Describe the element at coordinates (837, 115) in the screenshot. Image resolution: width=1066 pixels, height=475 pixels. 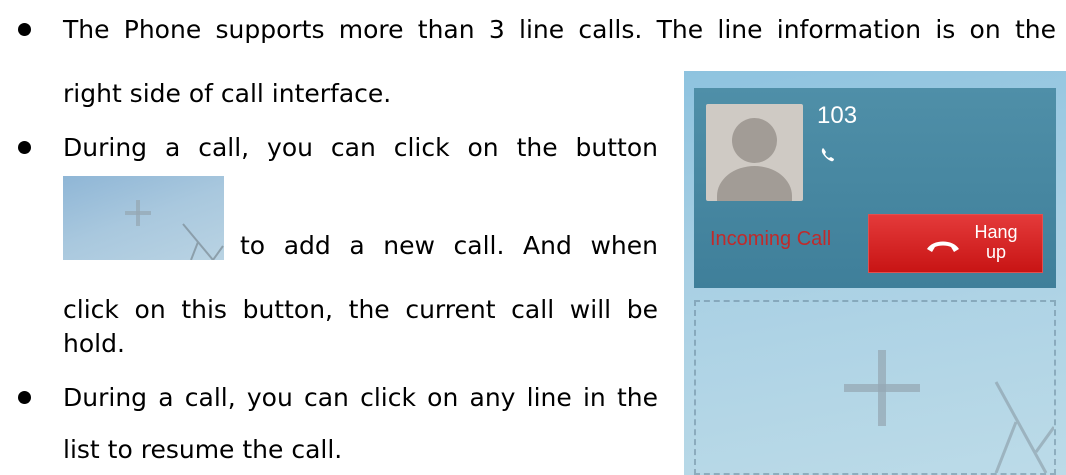
I see `caller-number: 103` at that location.